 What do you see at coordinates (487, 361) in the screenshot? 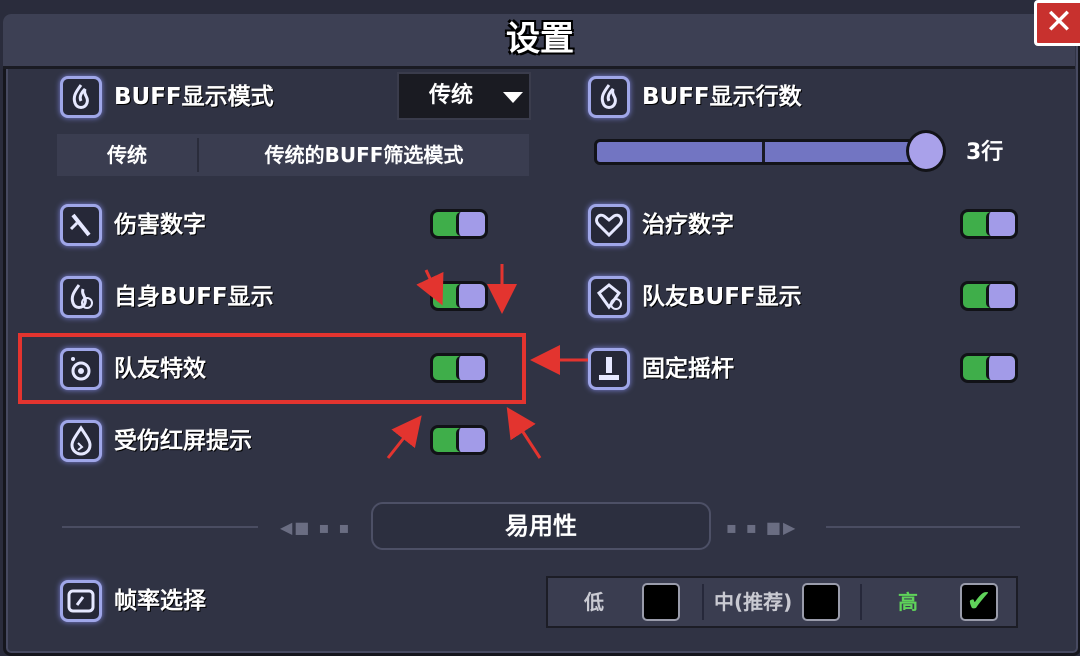
I see `annotation-arrows` at bounding box center [487, 361].